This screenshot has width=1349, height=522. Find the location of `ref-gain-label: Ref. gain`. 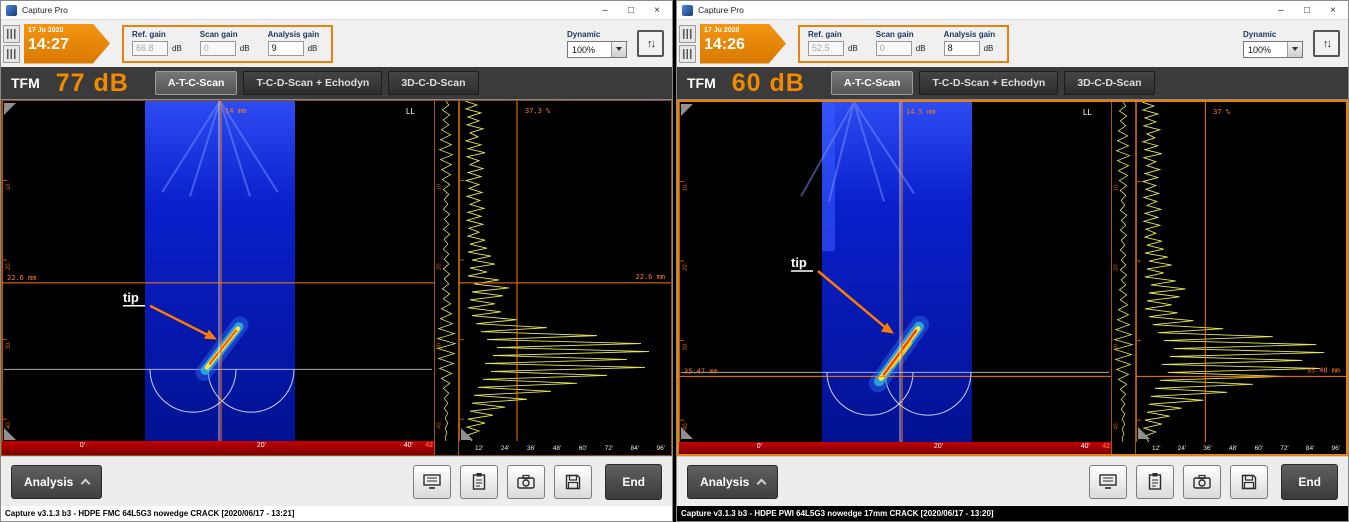

ref-gain-label: Ref. gain is located at coordinates (825, 34).